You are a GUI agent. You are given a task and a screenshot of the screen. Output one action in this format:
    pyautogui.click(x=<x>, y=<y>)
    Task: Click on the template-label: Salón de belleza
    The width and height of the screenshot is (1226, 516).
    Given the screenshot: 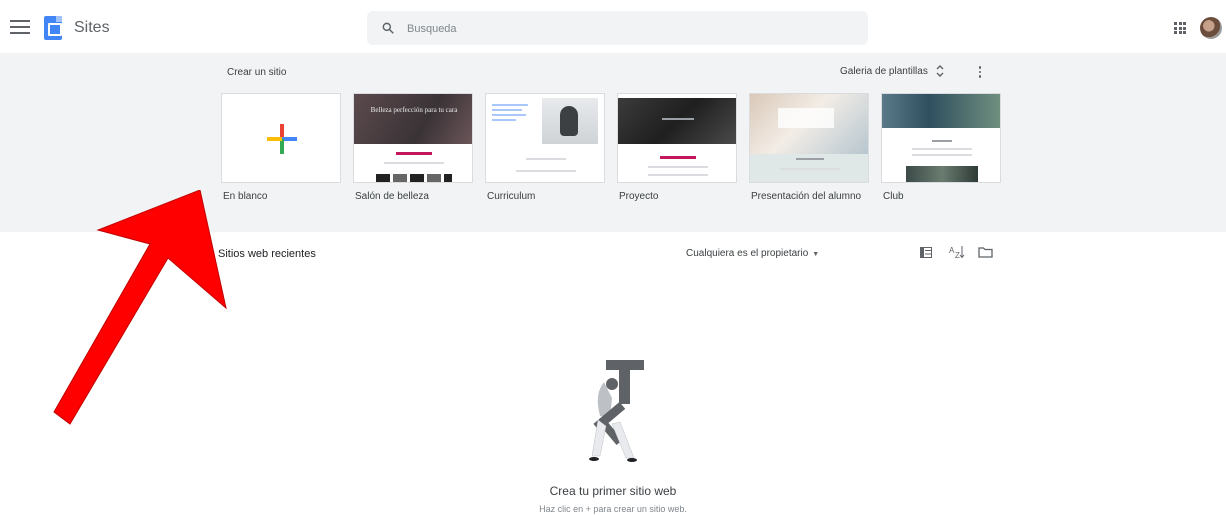 What is the action you would take?
    pyautogui.click(x=392, y=196)
    